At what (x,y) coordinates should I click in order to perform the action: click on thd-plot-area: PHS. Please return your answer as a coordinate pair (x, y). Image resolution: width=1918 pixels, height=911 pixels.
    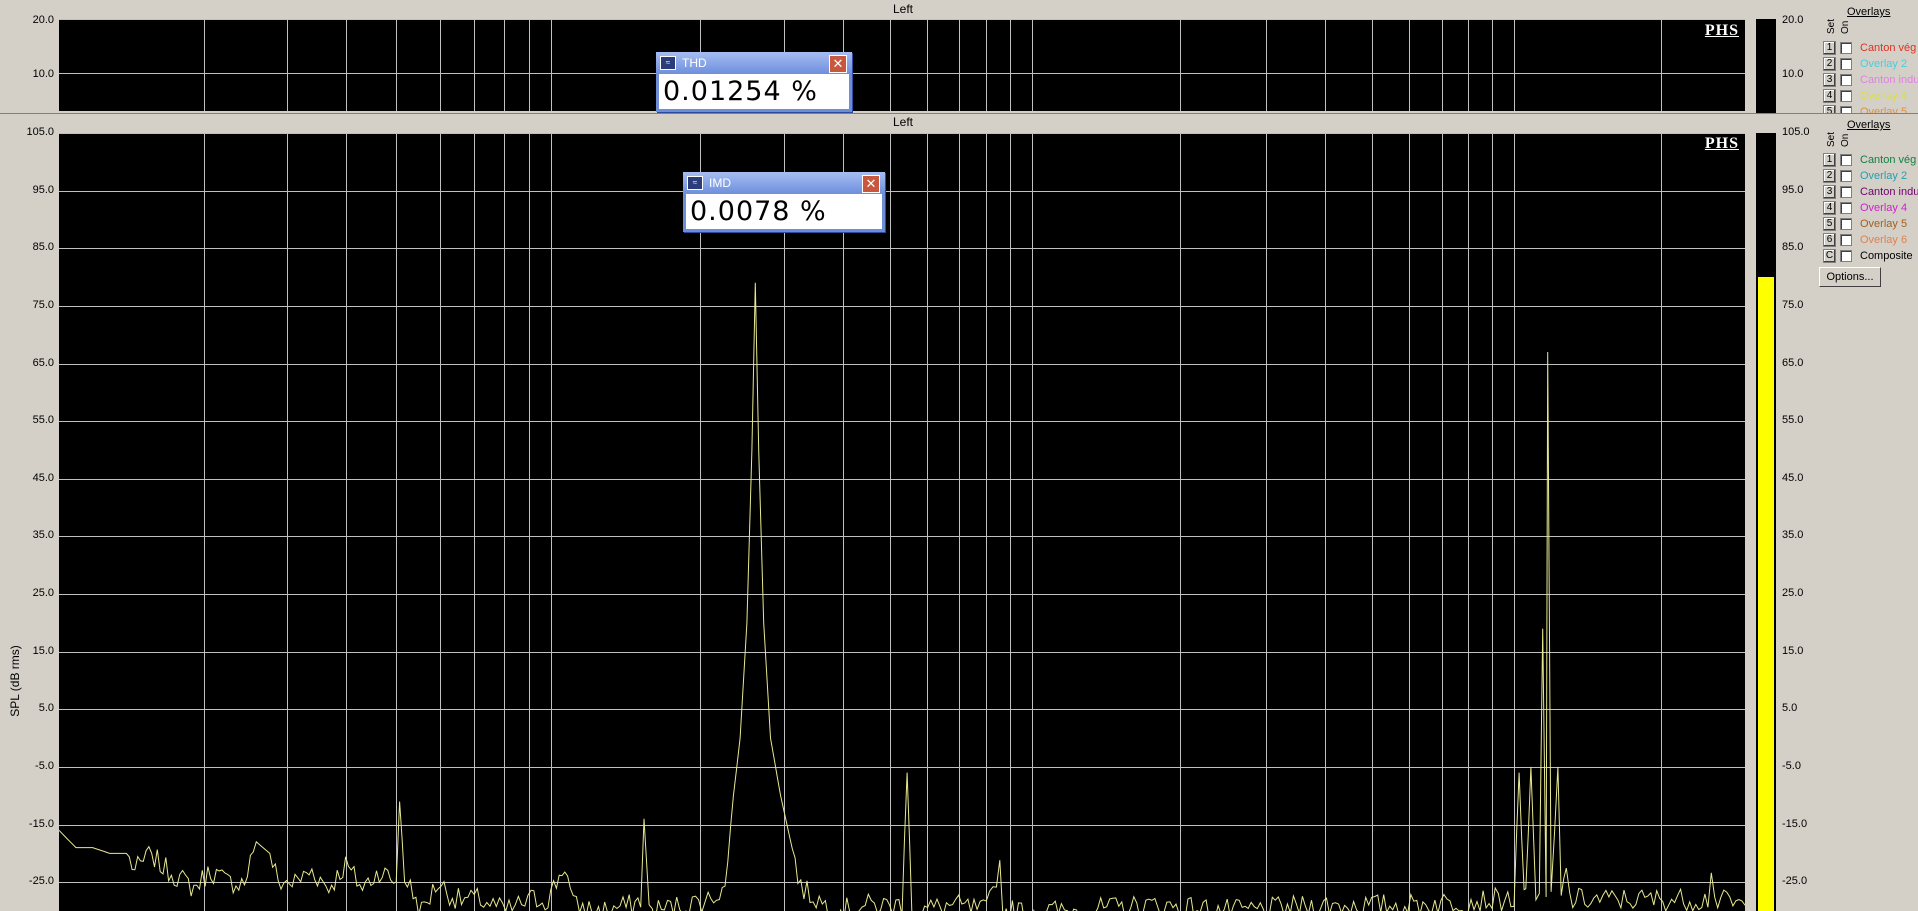
    Looking at the image, I should click on (902, 65).